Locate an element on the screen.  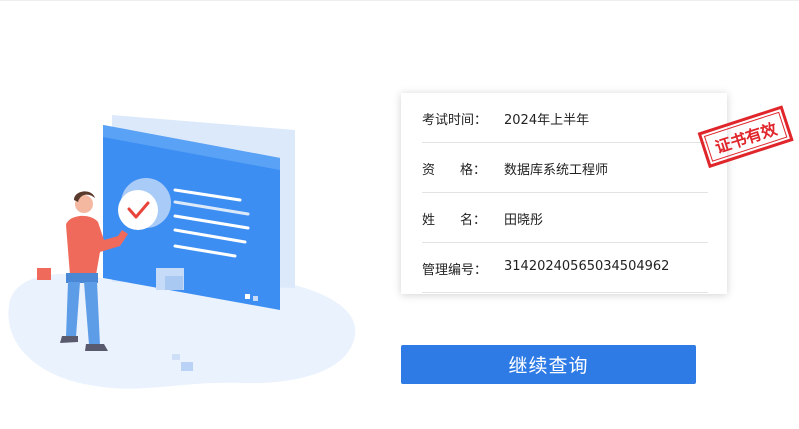
qualification-label-char1: 资 is located at coordinates (429, 170).